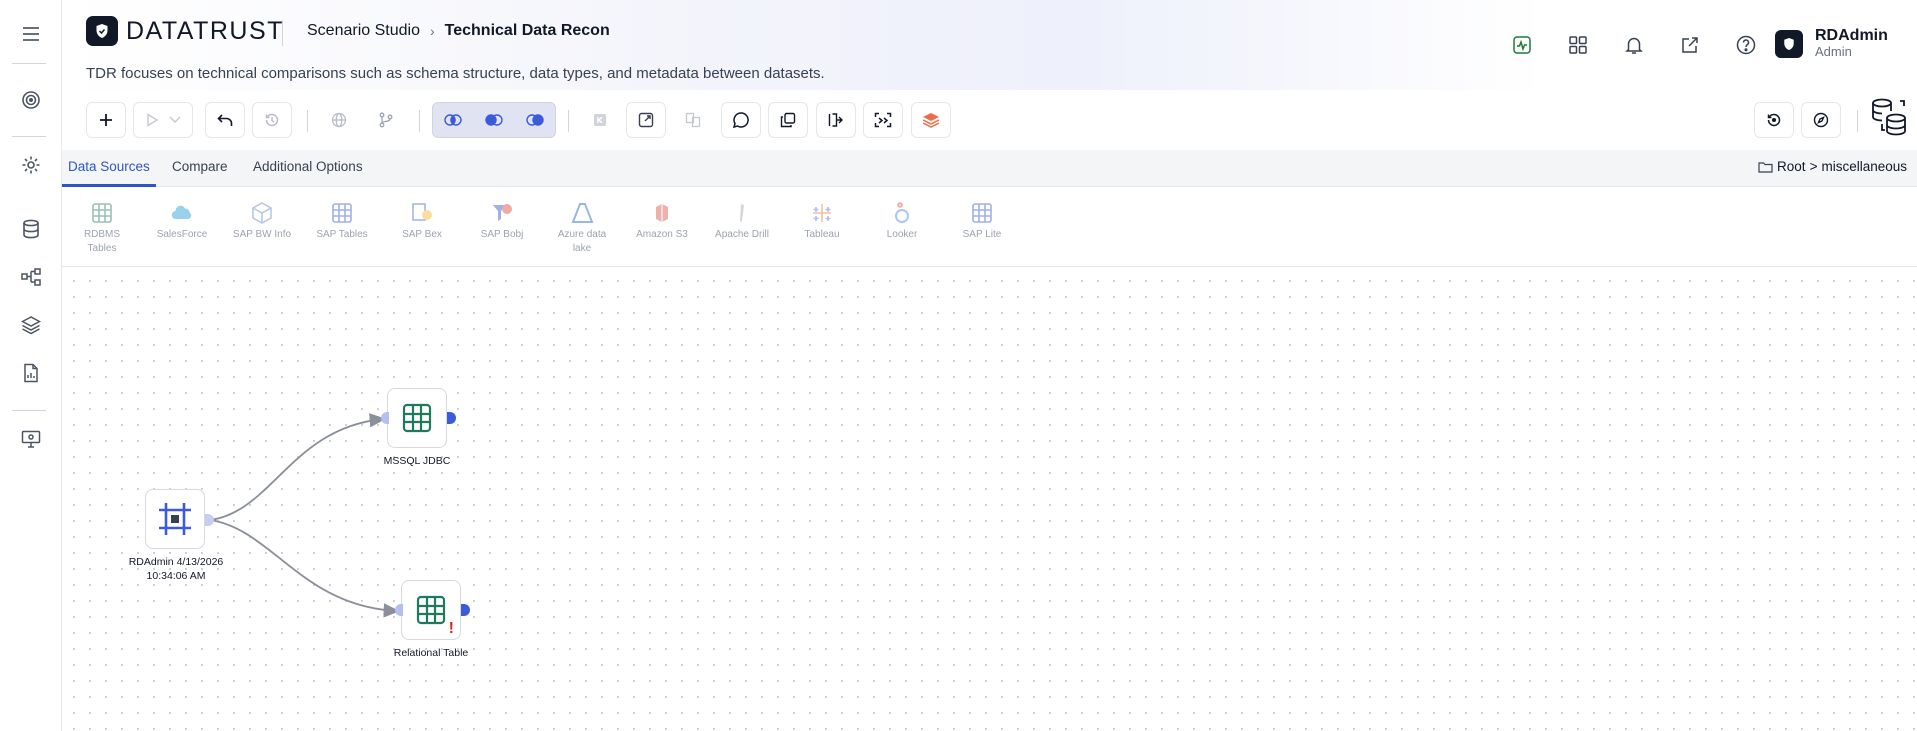 Image resolution: width=1917 pixels, height=731 pixels. Describe the element at coordinates (902, 221) in the screenshot. I see `palette-looker: Looker` at that location.